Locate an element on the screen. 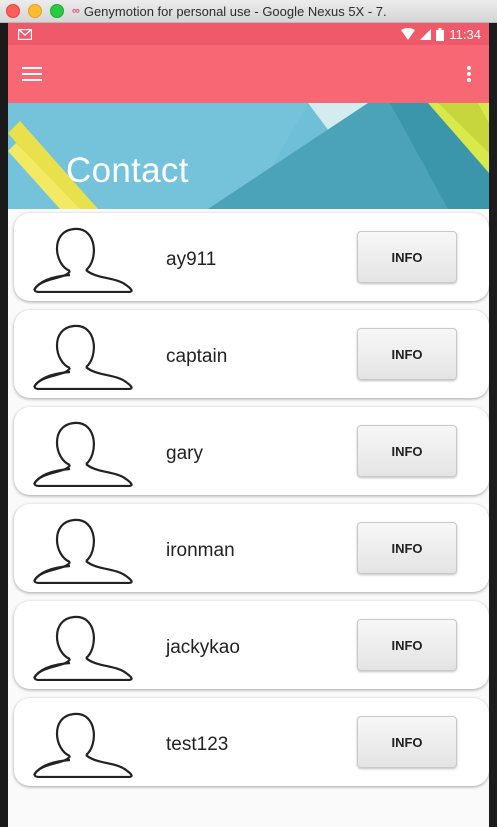  contact-name: ay911 is located at coordinates (191, 259).